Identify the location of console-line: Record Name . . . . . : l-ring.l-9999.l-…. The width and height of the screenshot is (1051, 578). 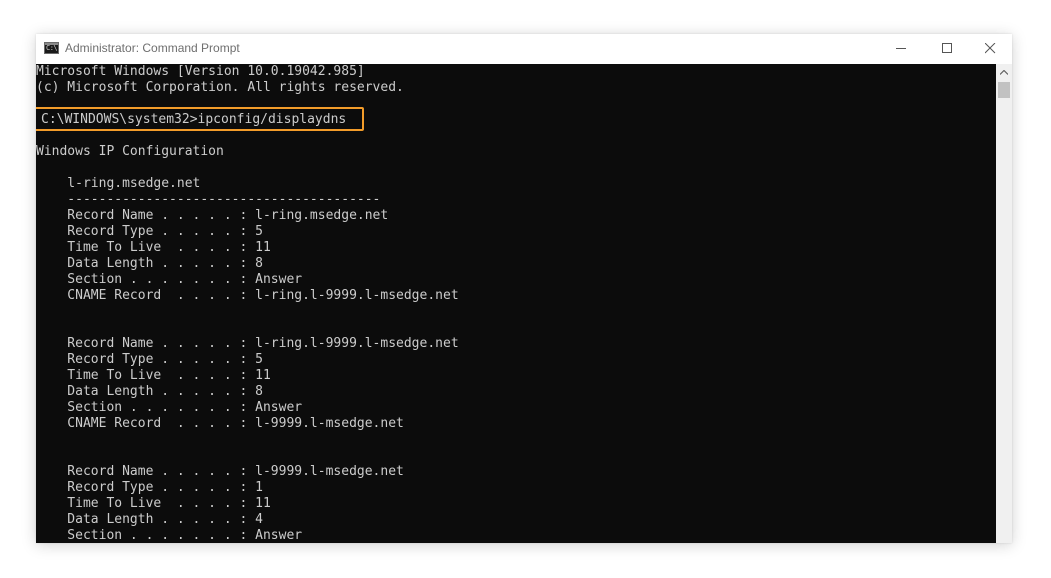
(247, 343).